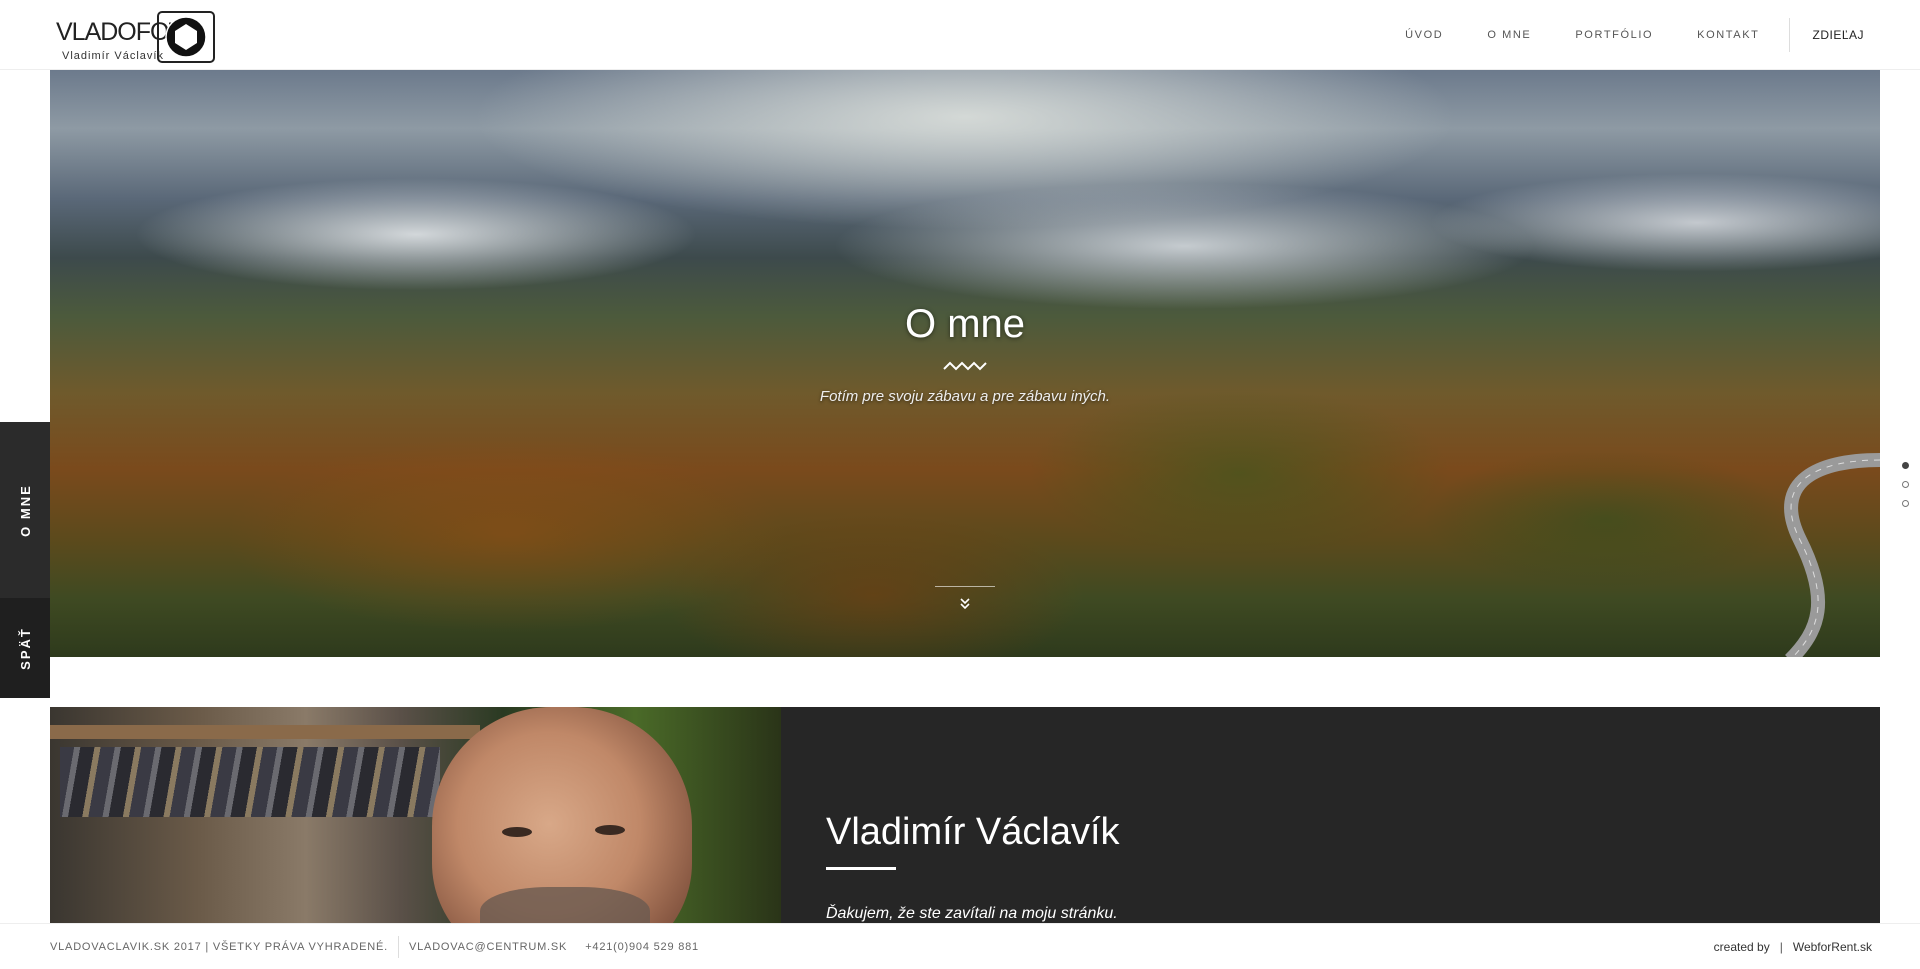 Image resolution: width=1920 pixels, height=969 pixels. What do you see at coordinates (1424, 35) in the screenshot?
I see `nav-item-uvod: ÚVOD` at bounding box center [1424, 35].